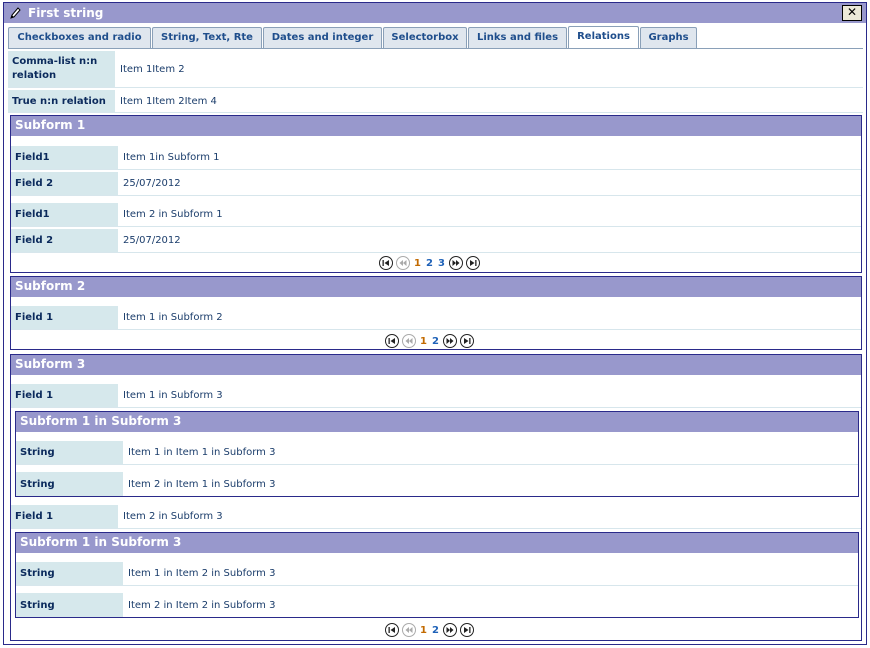 This screenshot has width=870, height=648. Describe the element at coordinates (435, 48) in the screenshot. I see `tabs-divider` at that location.